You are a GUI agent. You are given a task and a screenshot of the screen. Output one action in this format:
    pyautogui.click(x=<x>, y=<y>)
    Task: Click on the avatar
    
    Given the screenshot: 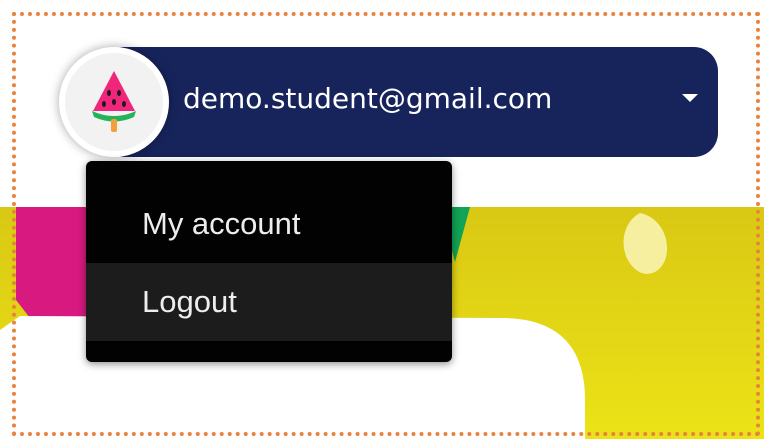 What is the action you would take?
    pyautogui.click(x=114, y=102)
    